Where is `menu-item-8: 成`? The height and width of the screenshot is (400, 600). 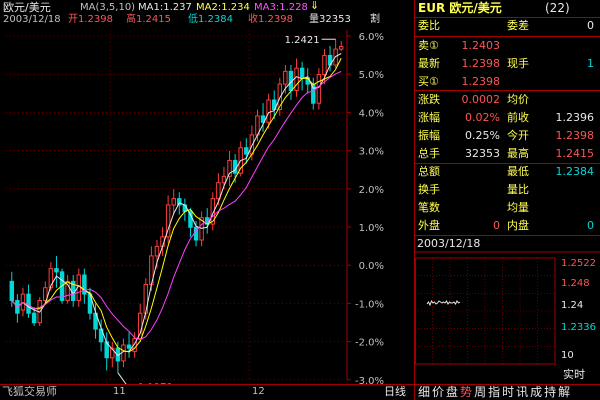 menu-item-8: 成 is located at coordinates (536, 392).